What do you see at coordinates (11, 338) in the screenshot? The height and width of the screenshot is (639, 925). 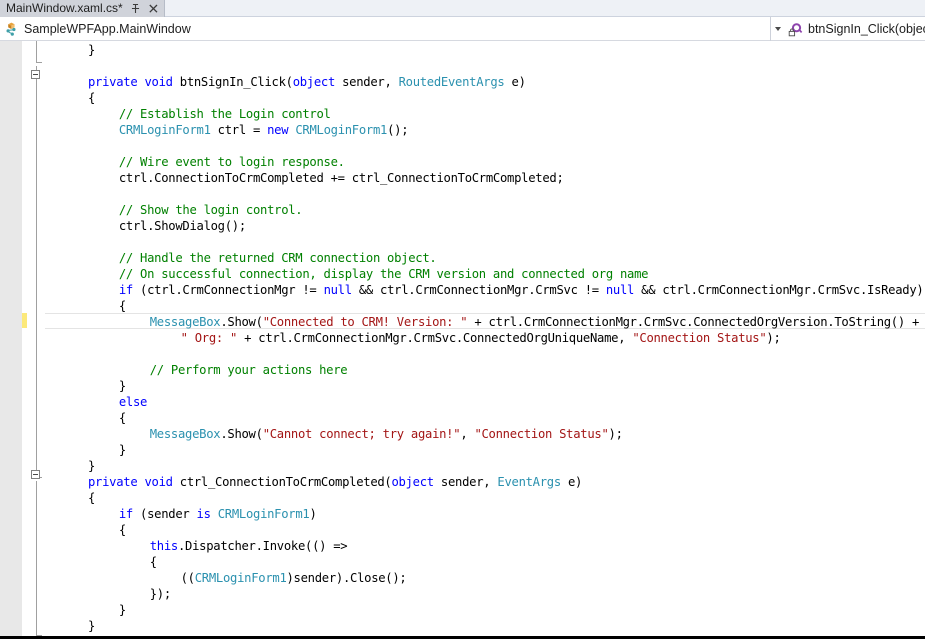 I see `indicator-margin` at bounding box center [11, 338].